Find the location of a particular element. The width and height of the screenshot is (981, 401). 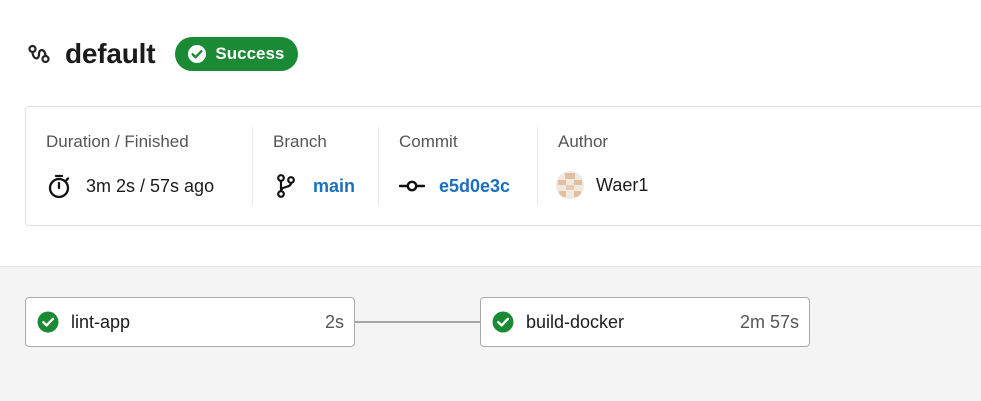

branch-link: main is located at coordinates (334, 186).